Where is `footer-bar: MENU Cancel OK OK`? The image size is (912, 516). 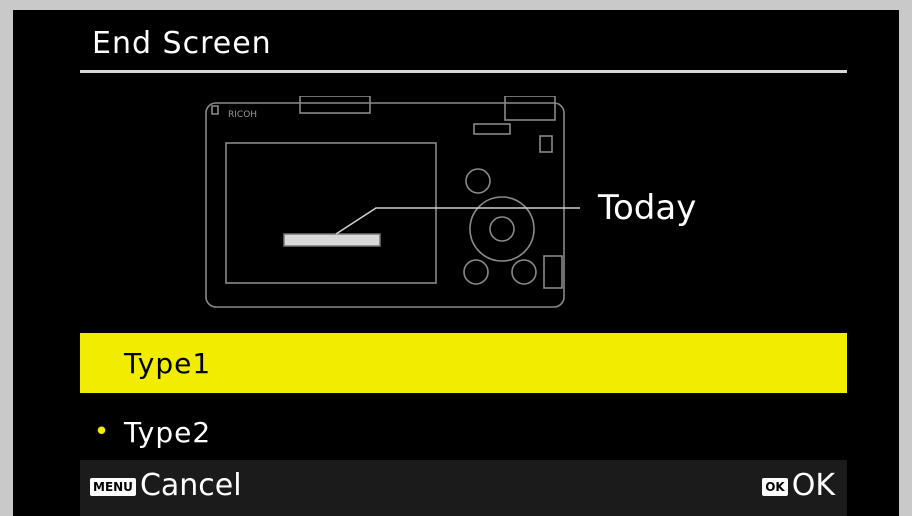 footer-bar: MENU Cancel OK OK is located at coordinates (463, 488).